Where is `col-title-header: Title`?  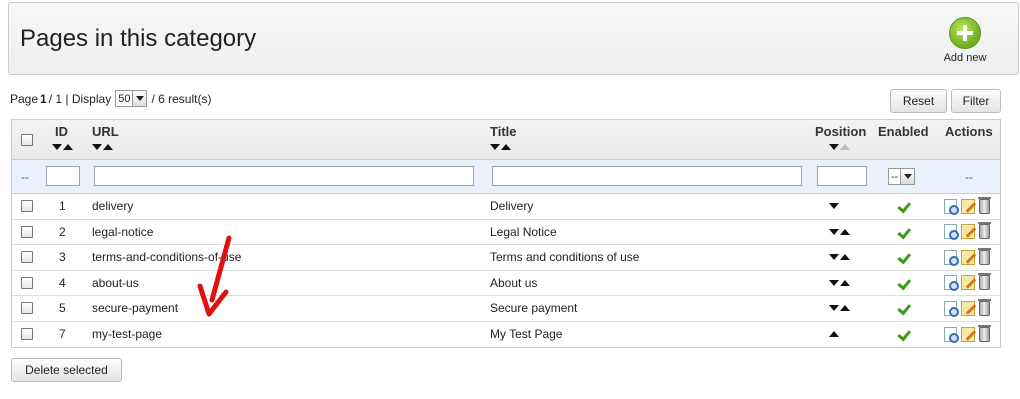
col-title-header: Title is located at coordinates (503, 131).